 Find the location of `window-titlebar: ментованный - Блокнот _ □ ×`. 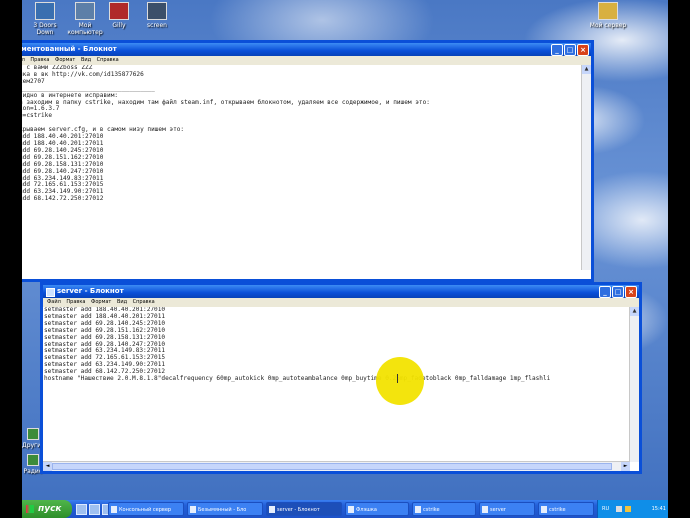

window-titlebar: ментованный - Блокнот _ □ × is located at coordinates (299, 49).